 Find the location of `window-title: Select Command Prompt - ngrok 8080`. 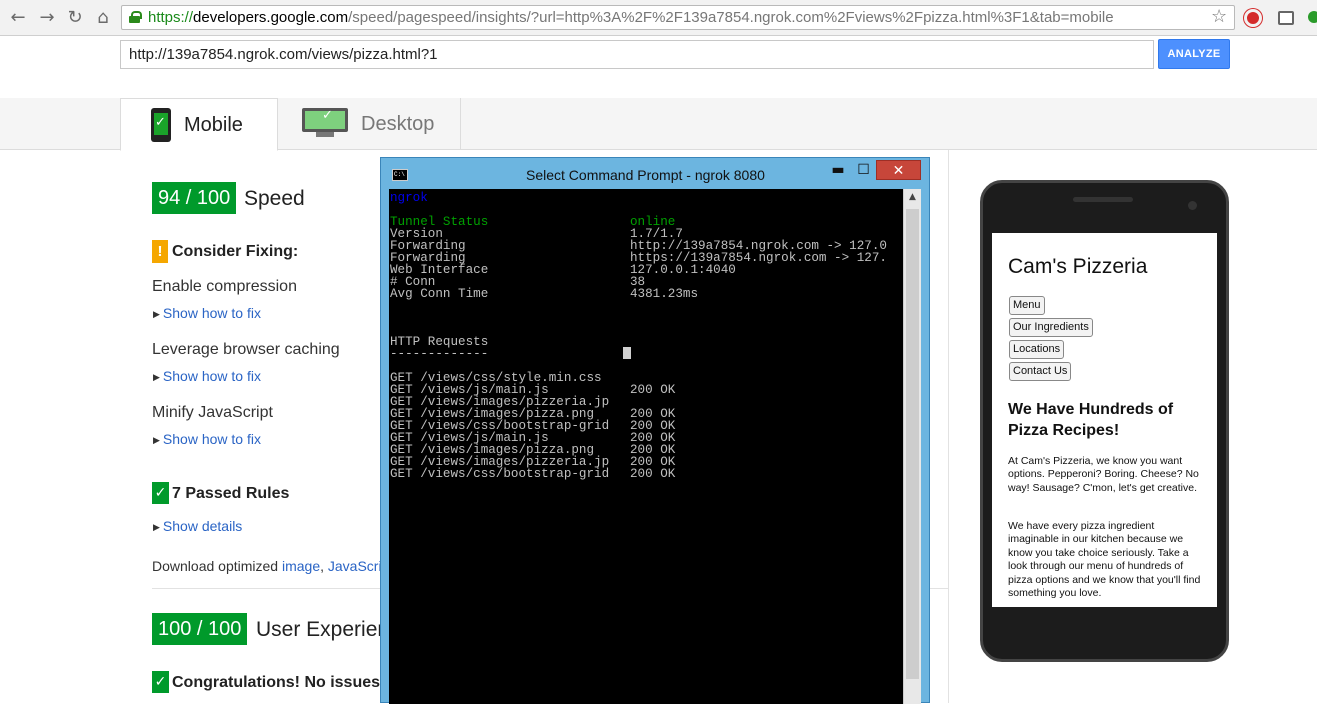

window-title: Select Command Prompt - ngrok 8080 is located at coordinates (645, 175).